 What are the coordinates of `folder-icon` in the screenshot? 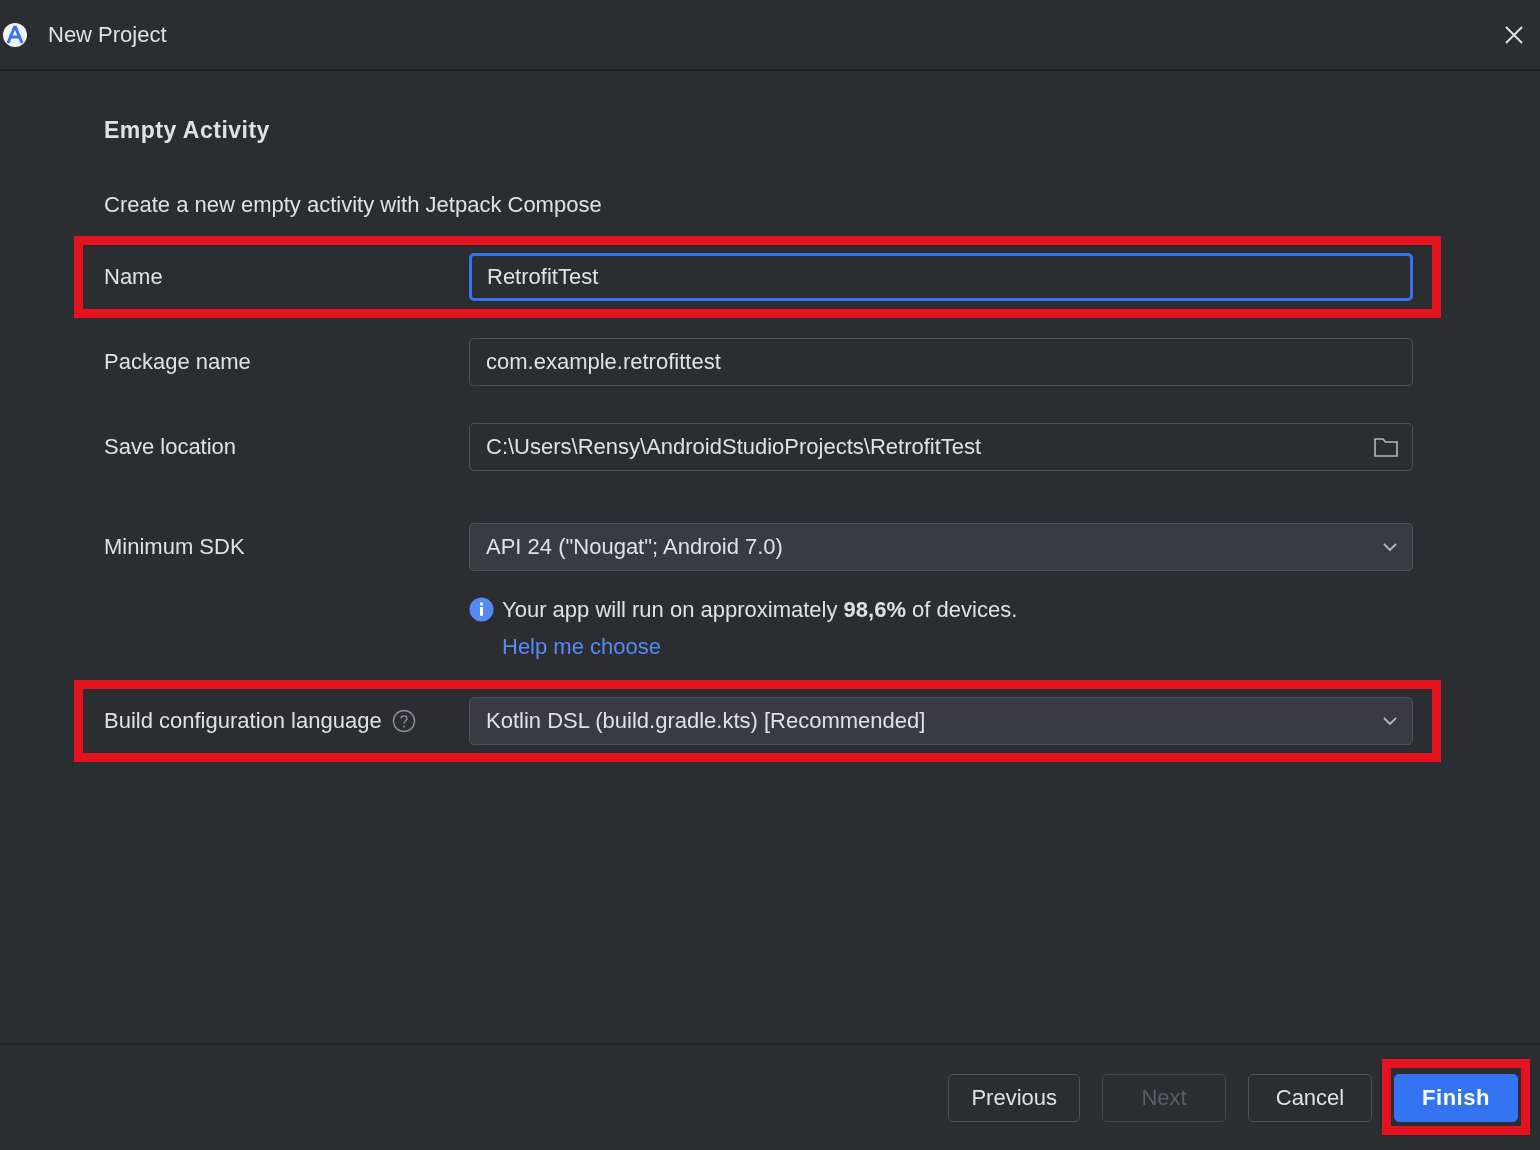 It's located at (1386, 446).